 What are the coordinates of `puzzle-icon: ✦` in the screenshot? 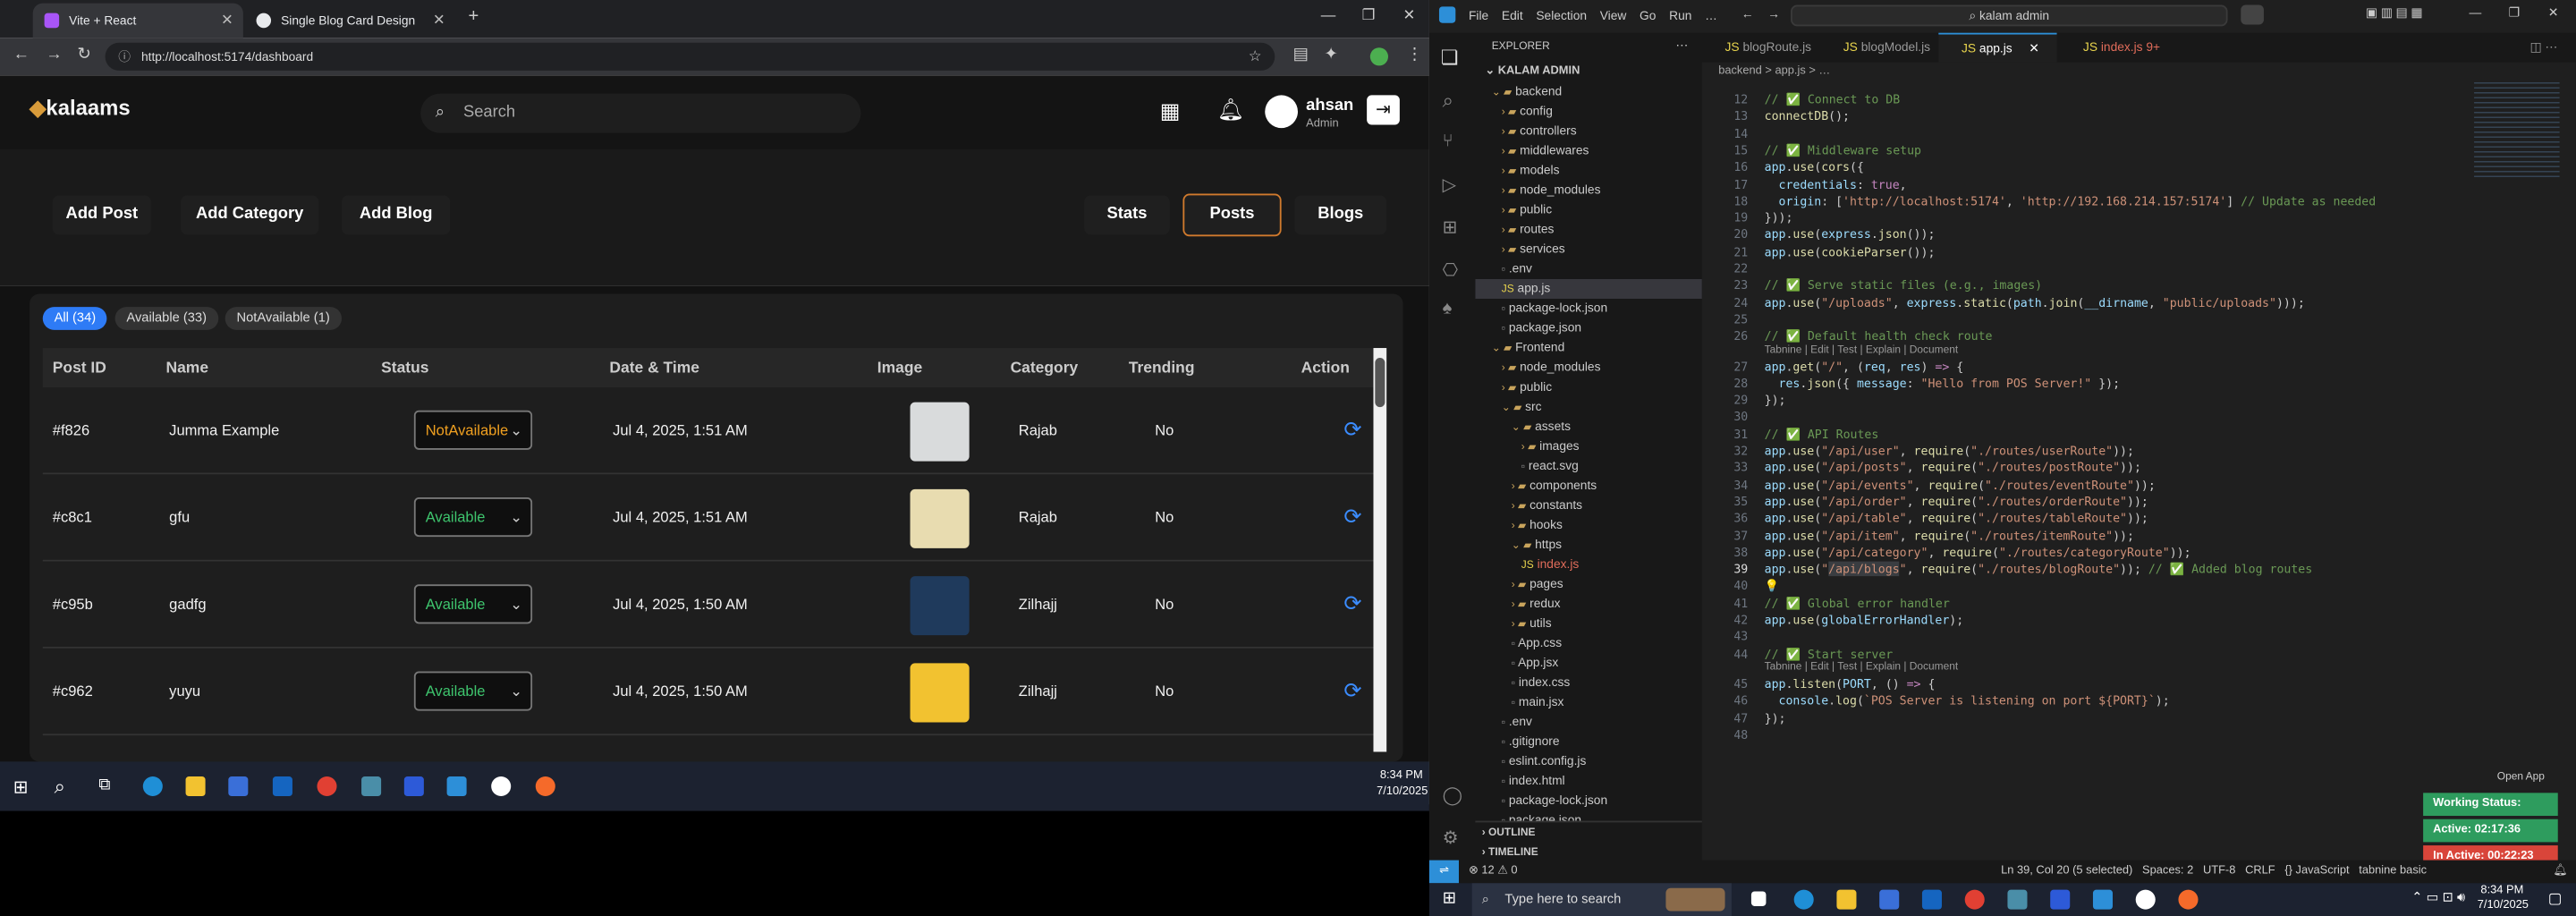 It's located at (1330, 55).